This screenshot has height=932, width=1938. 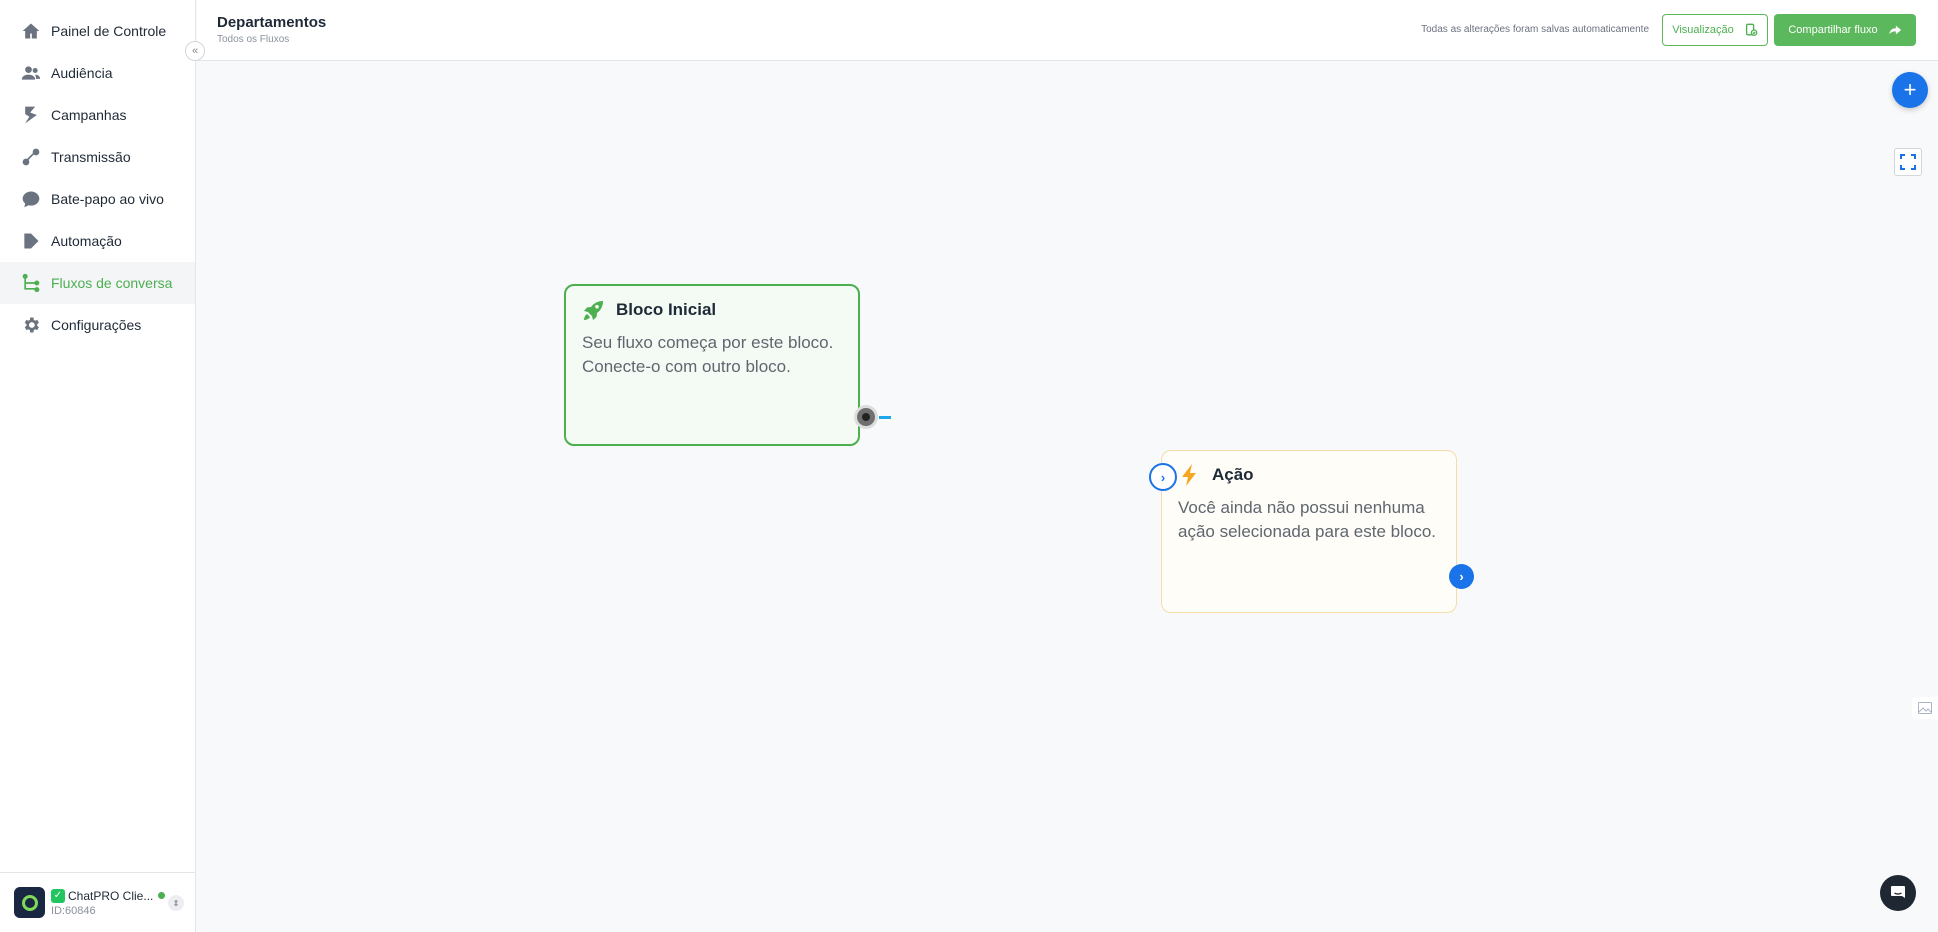 What do you see at coordinates (31, 73) in the screenshot?
I see `users-icon` at bounding box center [31, 73].